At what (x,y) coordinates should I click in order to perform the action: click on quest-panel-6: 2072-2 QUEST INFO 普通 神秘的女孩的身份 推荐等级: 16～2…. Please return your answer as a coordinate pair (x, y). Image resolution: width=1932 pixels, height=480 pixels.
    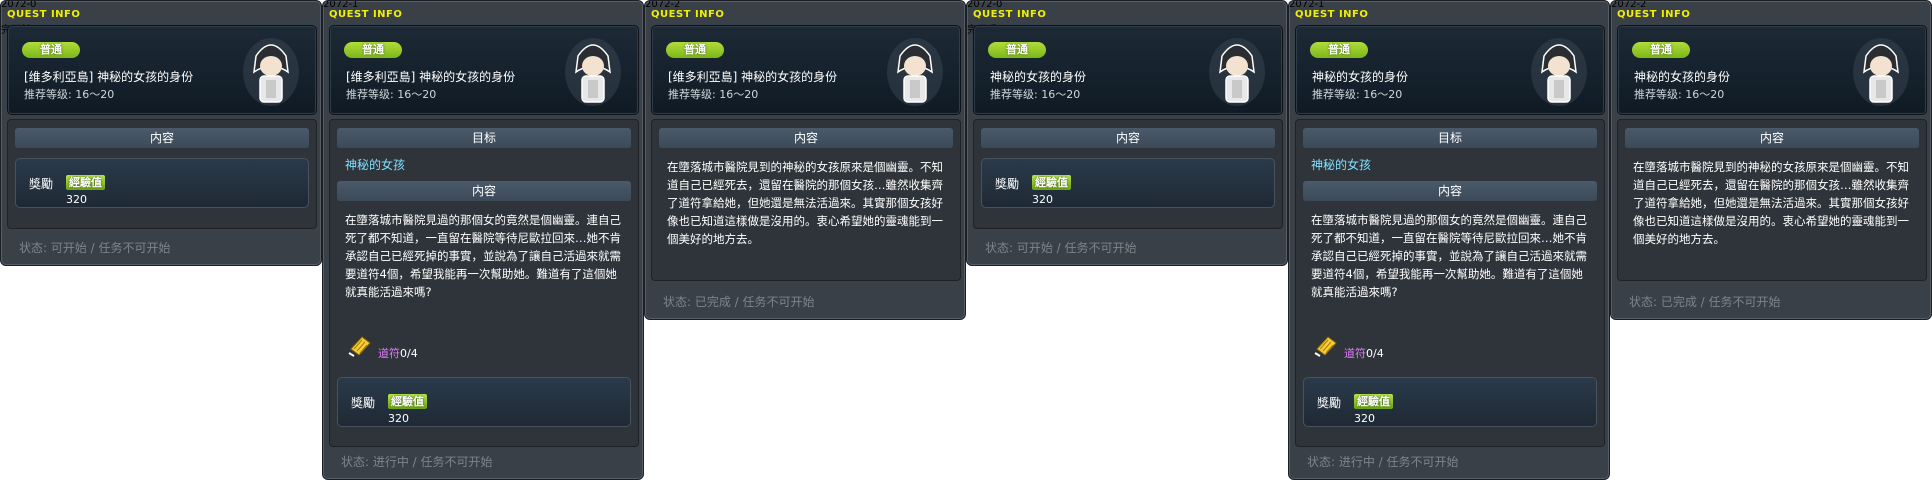
    Looking at the image, I should click on (1771, 160).